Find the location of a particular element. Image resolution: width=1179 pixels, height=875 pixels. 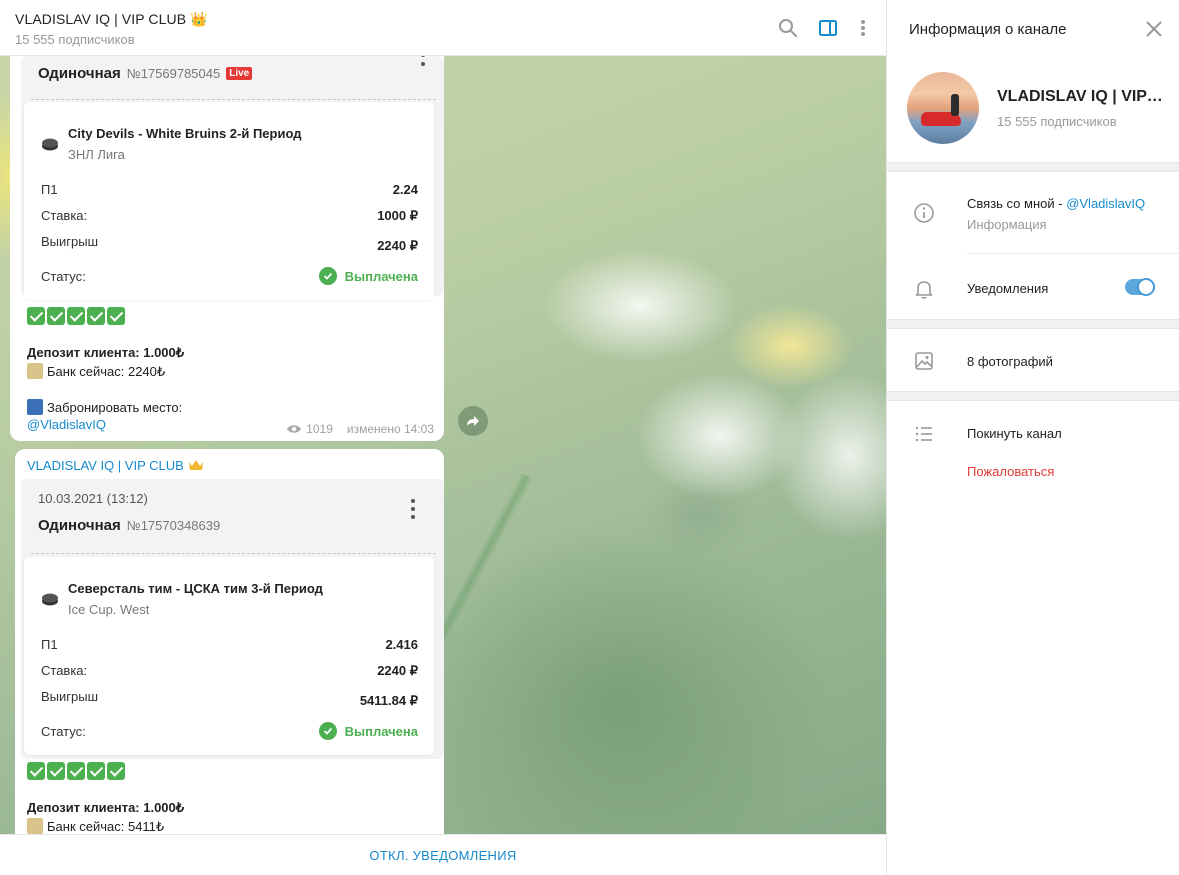

league-name: ЗНЛ Лига is located at coordinates (96, 154).